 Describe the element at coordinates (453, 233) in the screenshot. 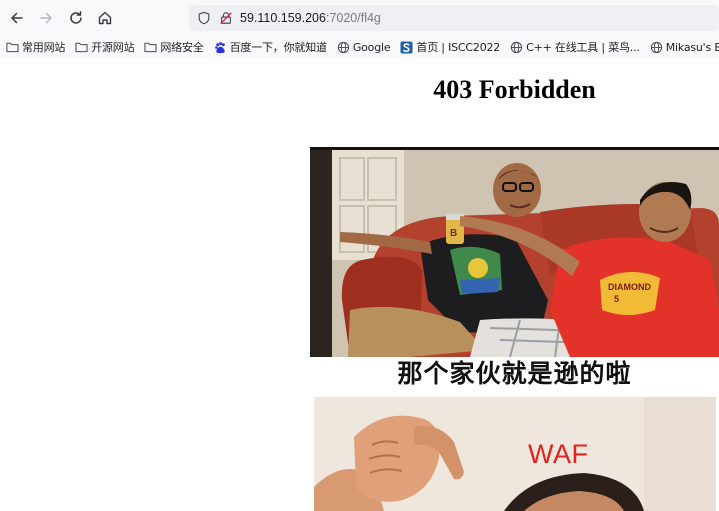

I see `svg-text: B` at that location.